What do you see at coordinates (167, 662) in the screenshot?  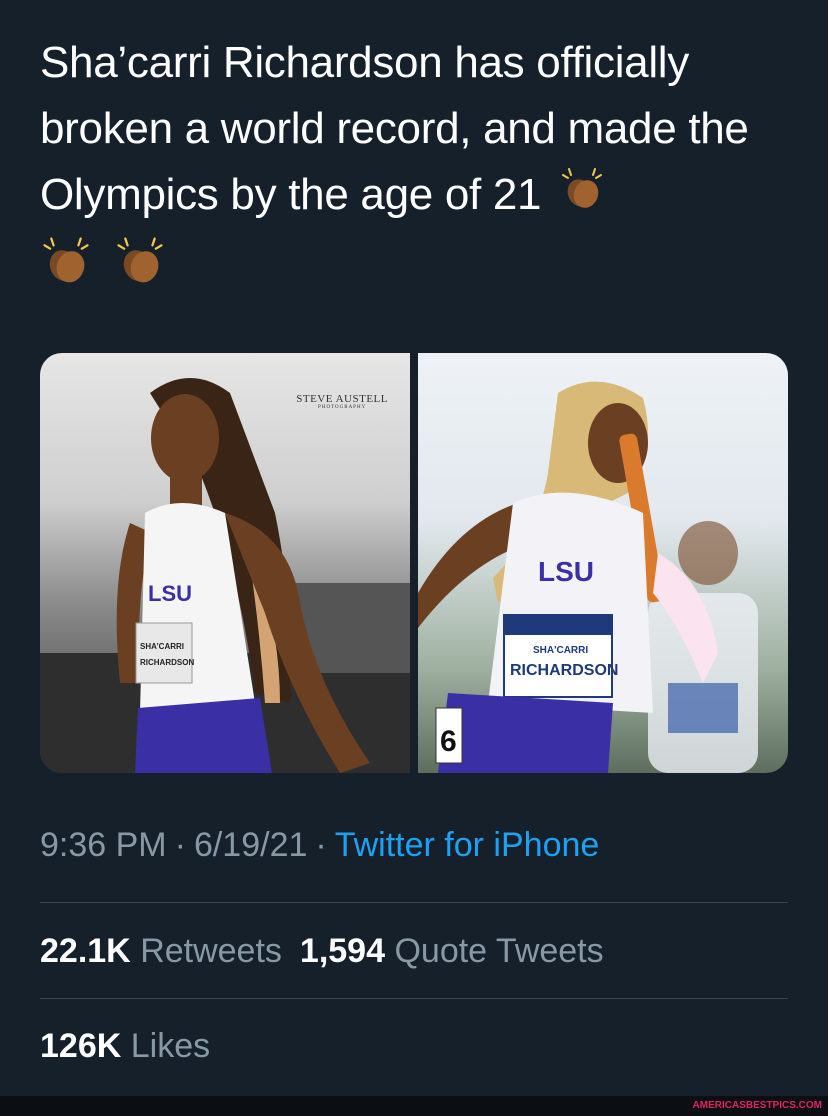 I see `bib-line2-left: RICHARDSON` at bounding box center [167, 662].